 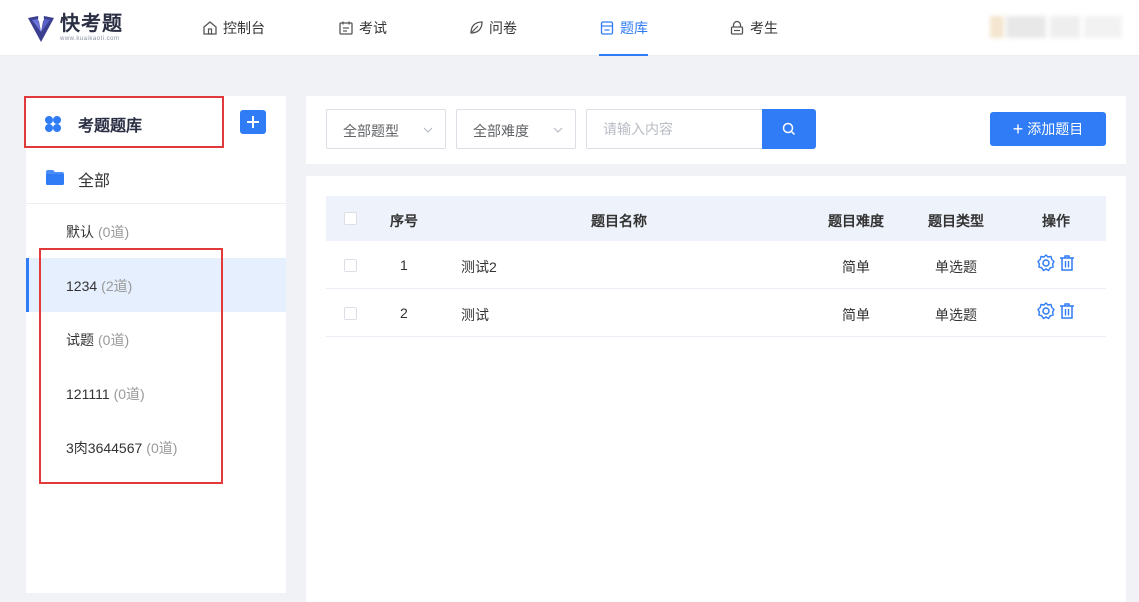 What do you see at coordinates (346, 28) in the screenshot?
I see `calendar-icon` at bounding box center [346, 28].